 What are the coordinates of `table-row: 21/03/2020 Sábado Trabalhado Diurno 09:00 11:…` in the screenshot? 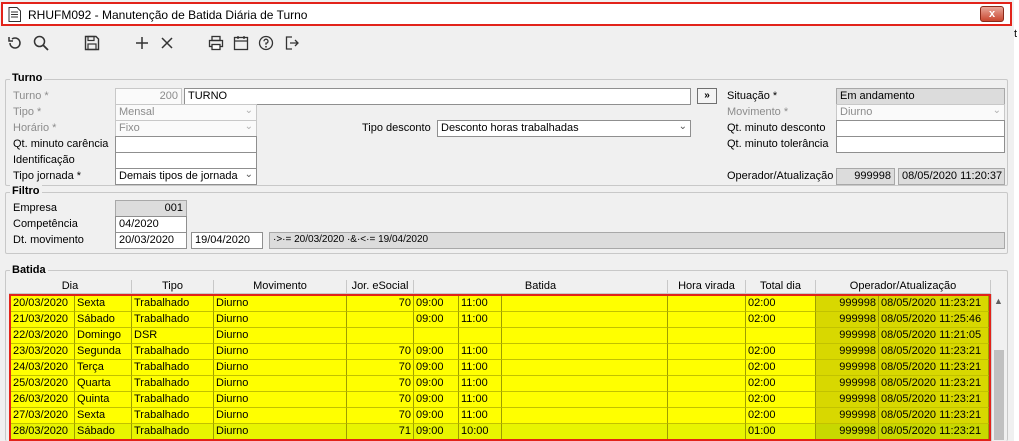 It's located at (500, 320).